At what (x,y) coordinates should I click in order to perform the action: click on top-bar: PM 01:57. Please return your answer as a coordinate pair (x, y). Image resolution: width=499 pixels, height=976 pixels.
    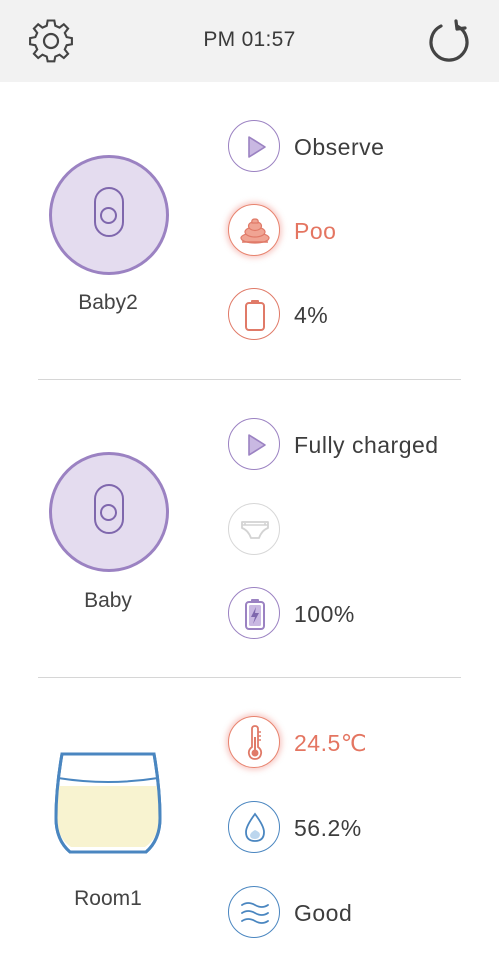
    Looking at the image, I should click on (249, 41).